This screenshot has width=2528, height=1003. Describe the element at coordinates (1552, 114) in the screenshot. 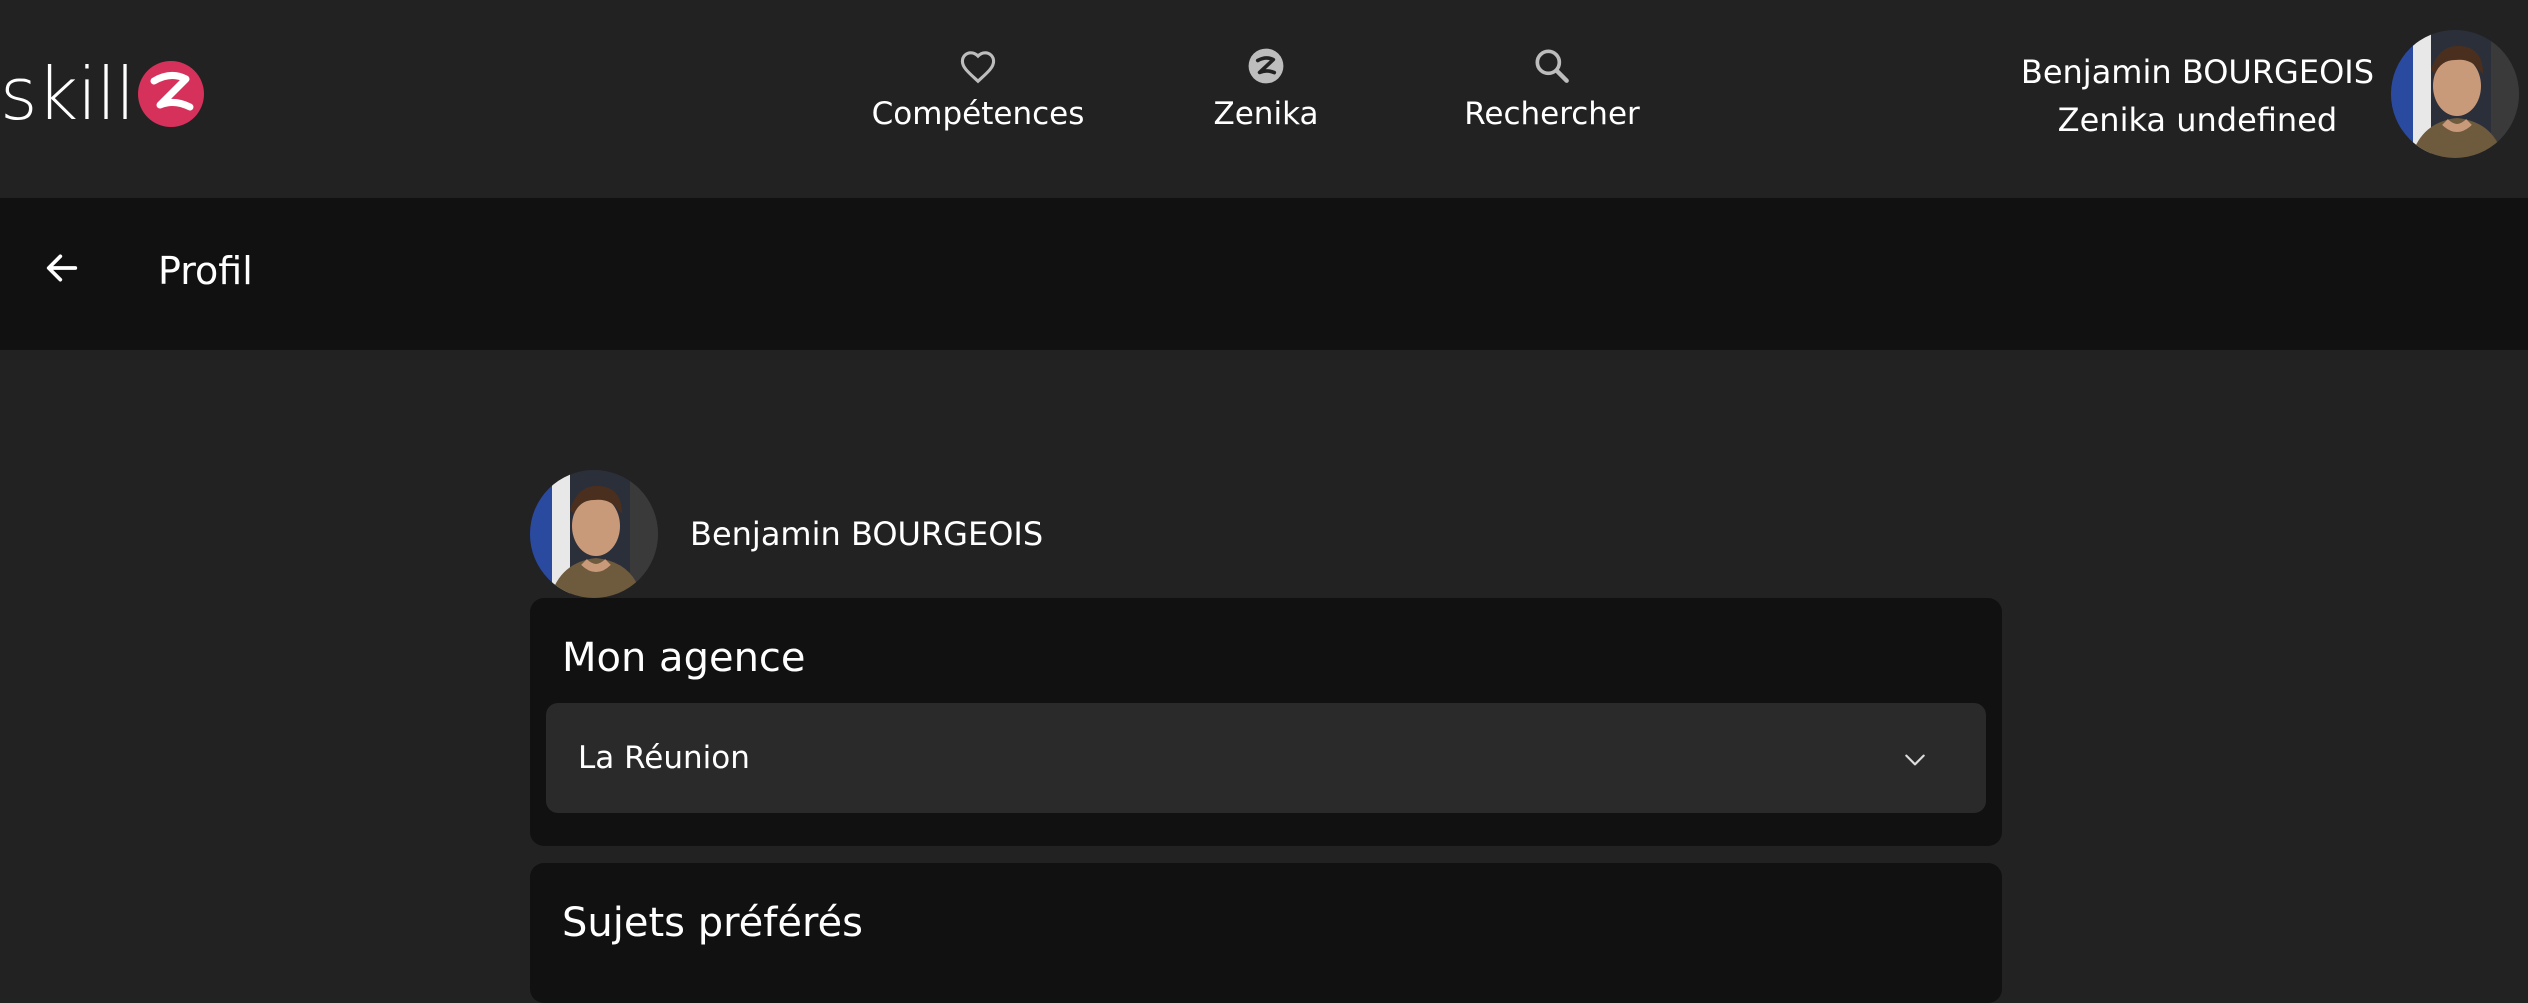

I see `nav-rechercher-label: Rechercher` at that location.